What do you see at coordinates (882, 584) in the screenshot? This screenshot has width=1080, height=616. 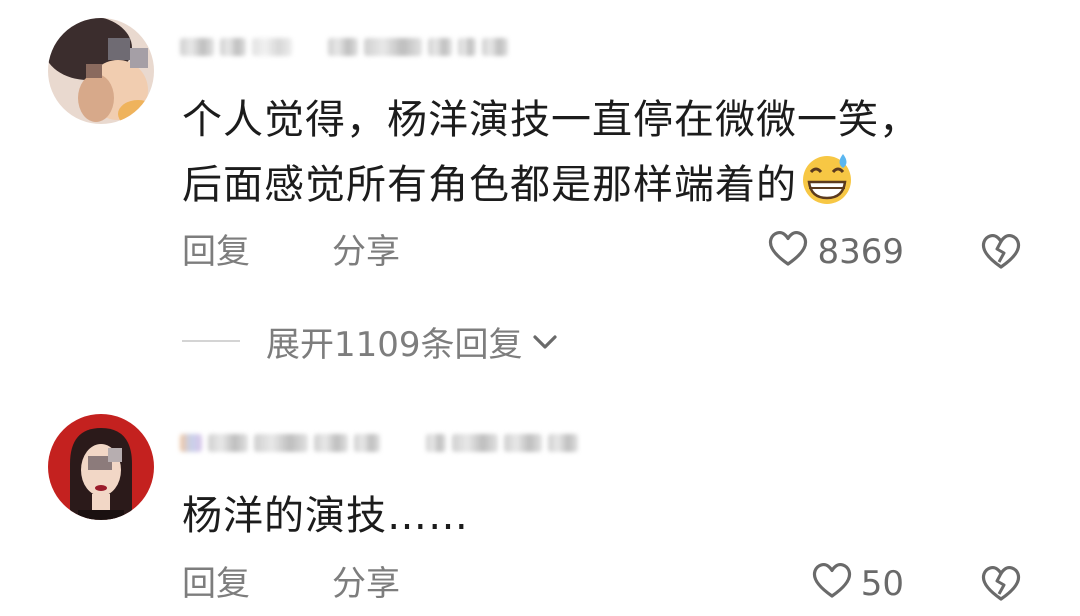 I see `like-count: 50` at bounding box center [882, 584].